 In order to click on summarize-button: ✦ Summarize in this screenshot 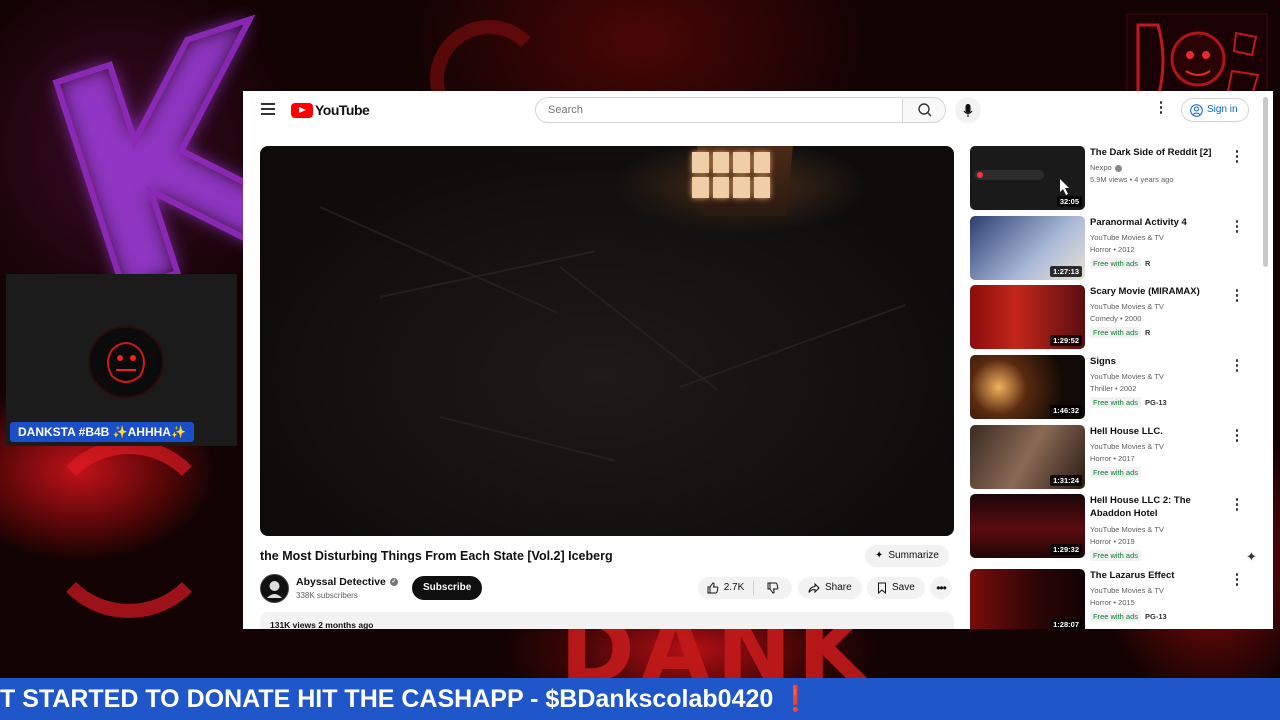, I will do `click(907, 556)`.